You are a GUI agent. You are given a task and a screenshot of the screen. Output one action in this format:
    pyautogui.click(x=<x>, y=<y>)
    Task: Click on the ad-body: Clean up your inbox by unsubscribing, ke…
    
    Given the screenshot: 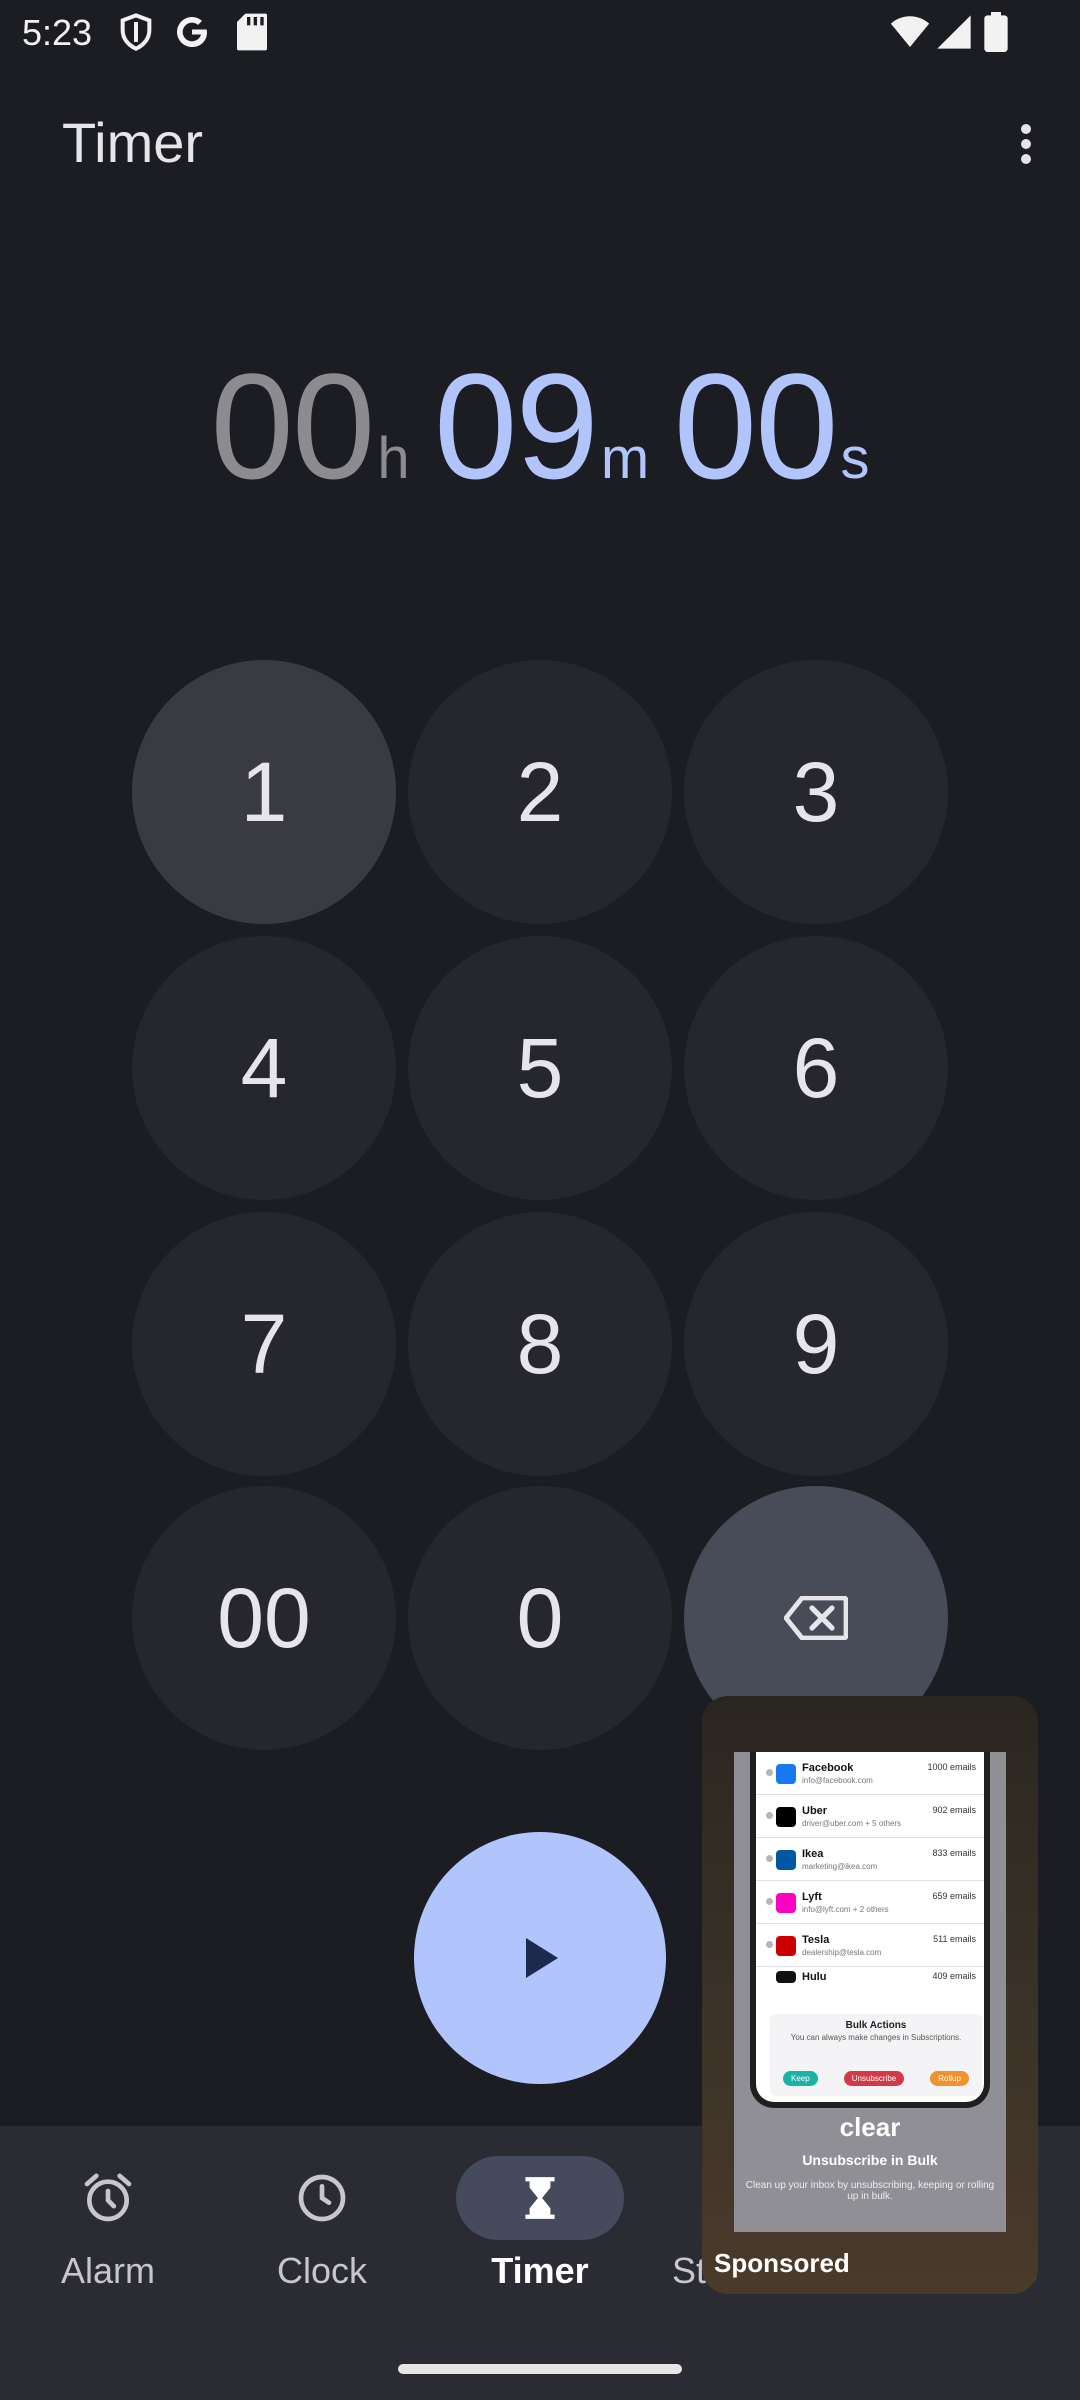 What is the action you would take?
    pyautogui.click(x=870, y=2191)
    